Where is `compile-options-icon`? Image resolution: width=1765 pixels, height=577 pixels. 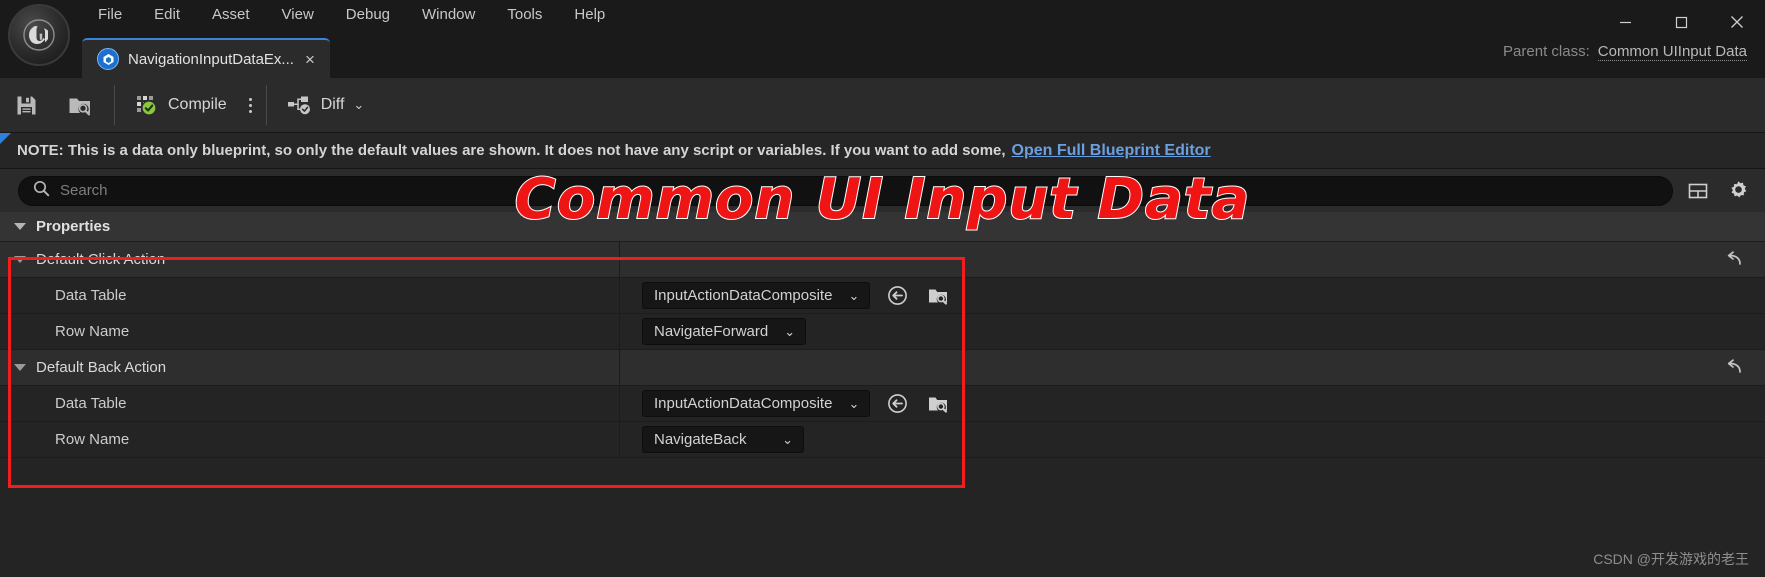
compile-options-icon is located at coordinates (250, 105).